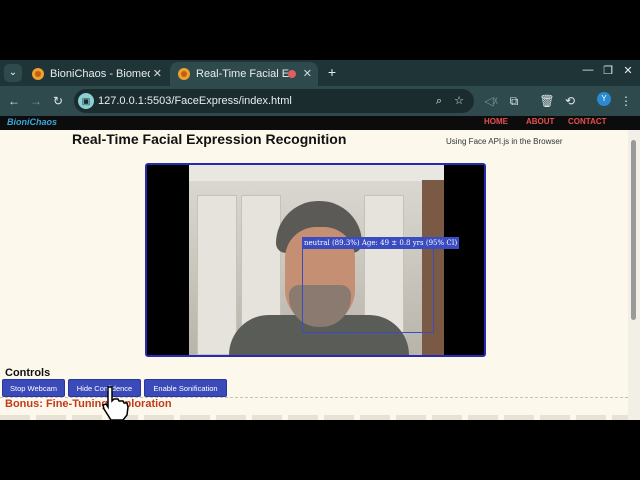 This screenshot has height=480, width=640. Describe the element at coordinates (88, 404) in the screenshot. I see `bonus-heading: Bonus: Fine-Tuning Exploration` at that location.